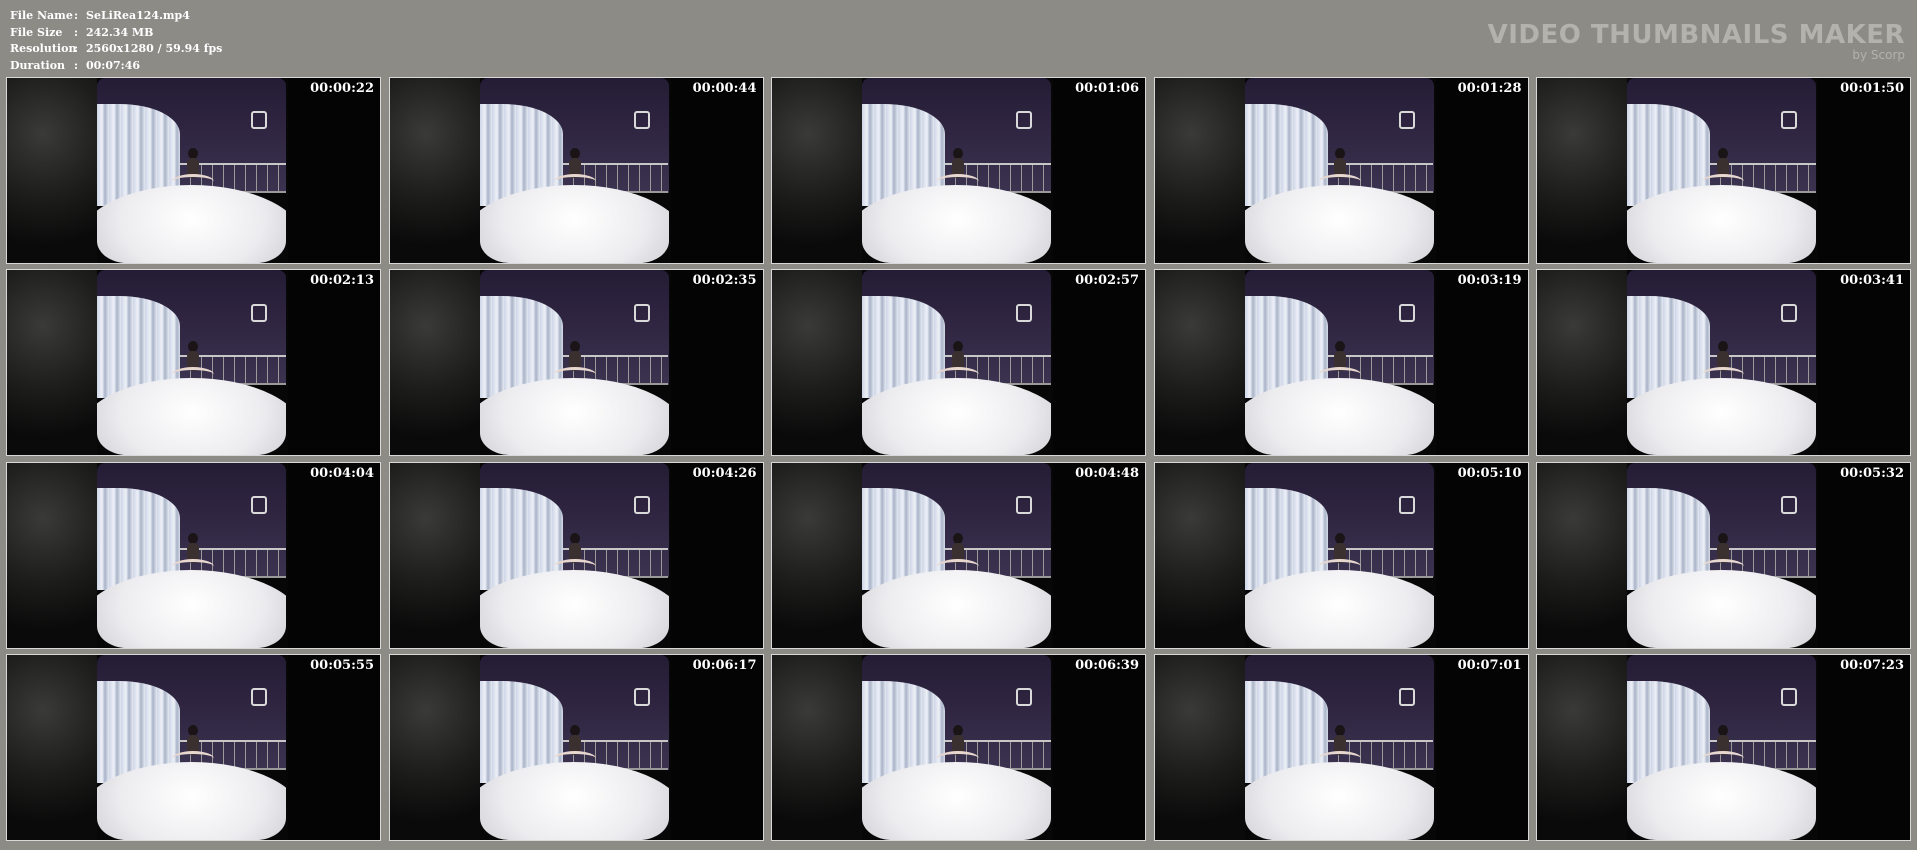  What do you see at coordinates (958, 555) in the screenshot?
I see `thumbnail: 00:04:48` at bounding box center [958, 555].